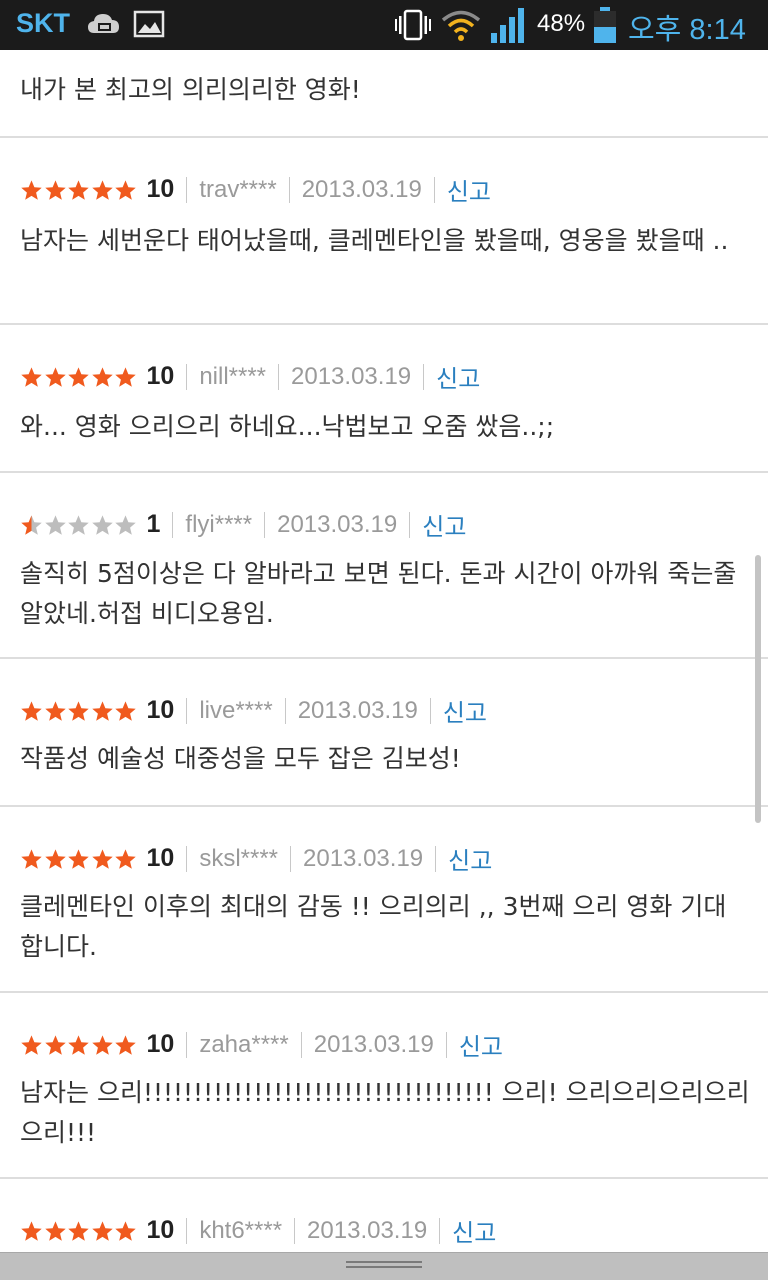  What do you see at coordinates (153, 524) in the screenshot?
I see `review-score: 1` at bounding box center [153, 524].